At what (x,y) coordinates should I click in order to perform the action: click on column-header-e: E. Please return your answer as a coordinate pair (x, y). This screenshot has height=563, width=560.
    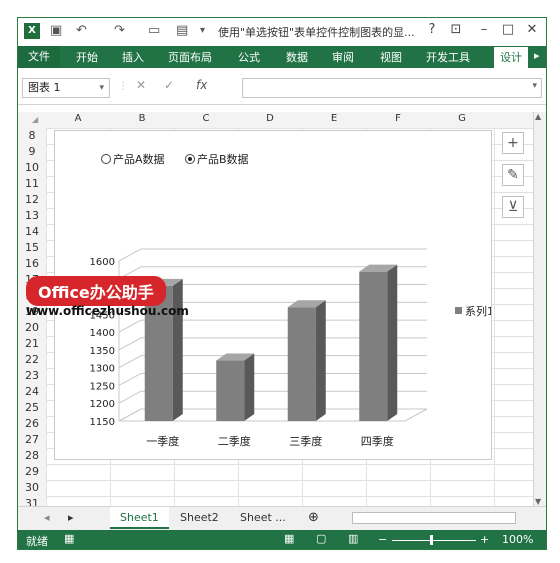
    Looking at the image, I should click on (334, 118).